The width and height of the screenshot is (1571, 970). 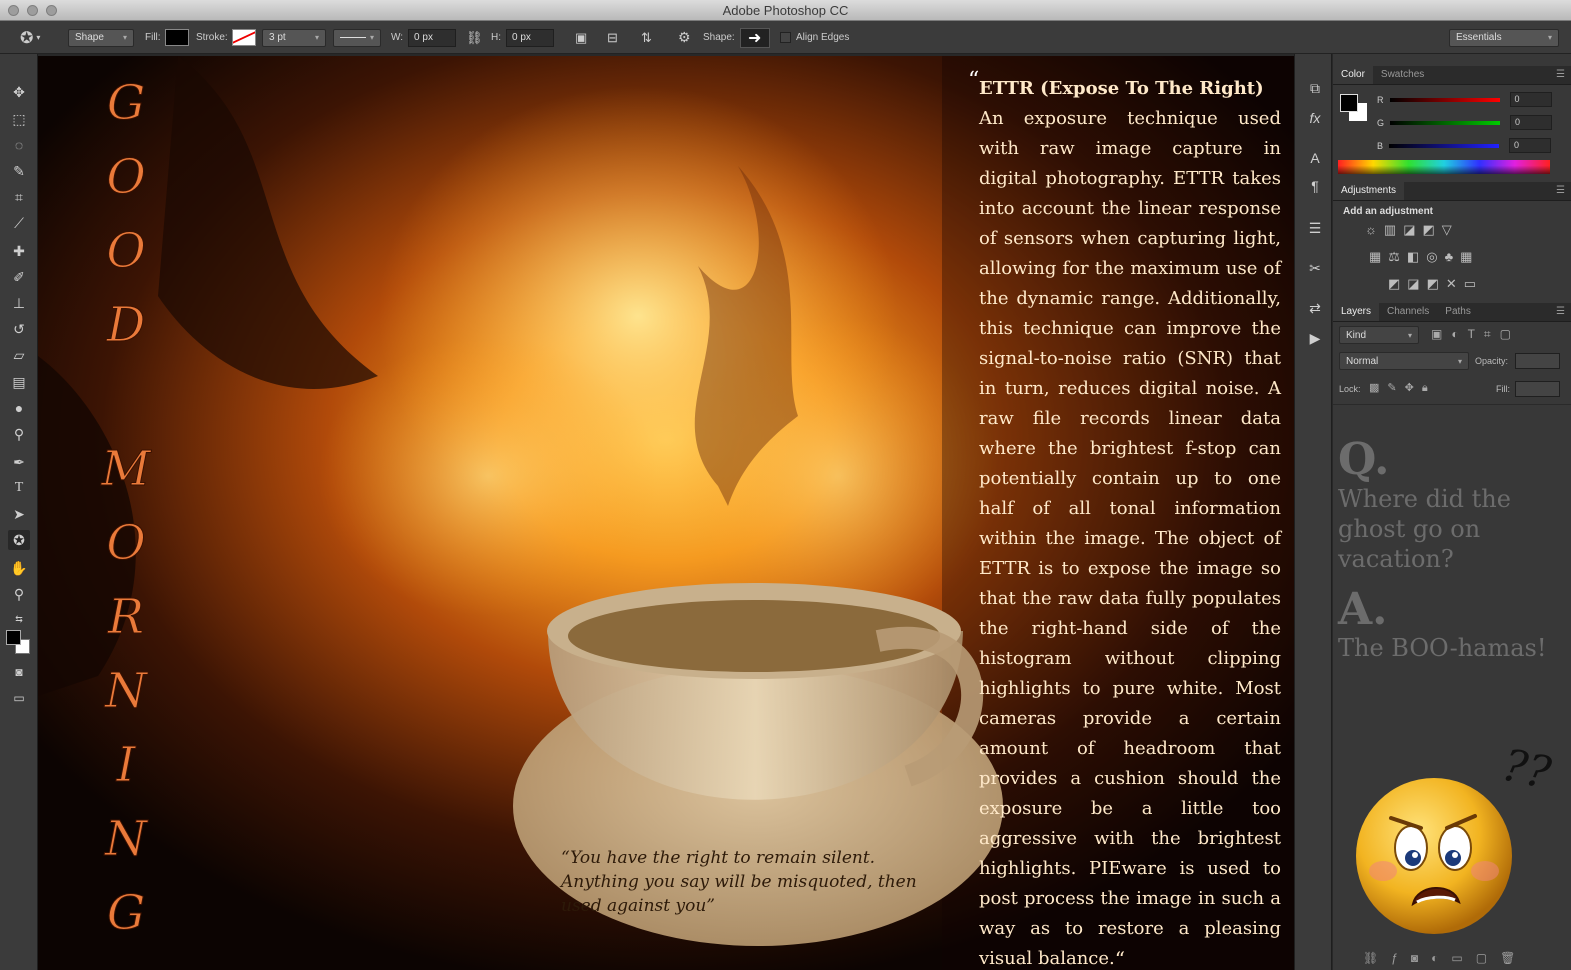 What do you see at coordinates (19, 594) in the screenshot?
I see `zoom-tool-icon: ⚲` at bounding box center [19, 594].